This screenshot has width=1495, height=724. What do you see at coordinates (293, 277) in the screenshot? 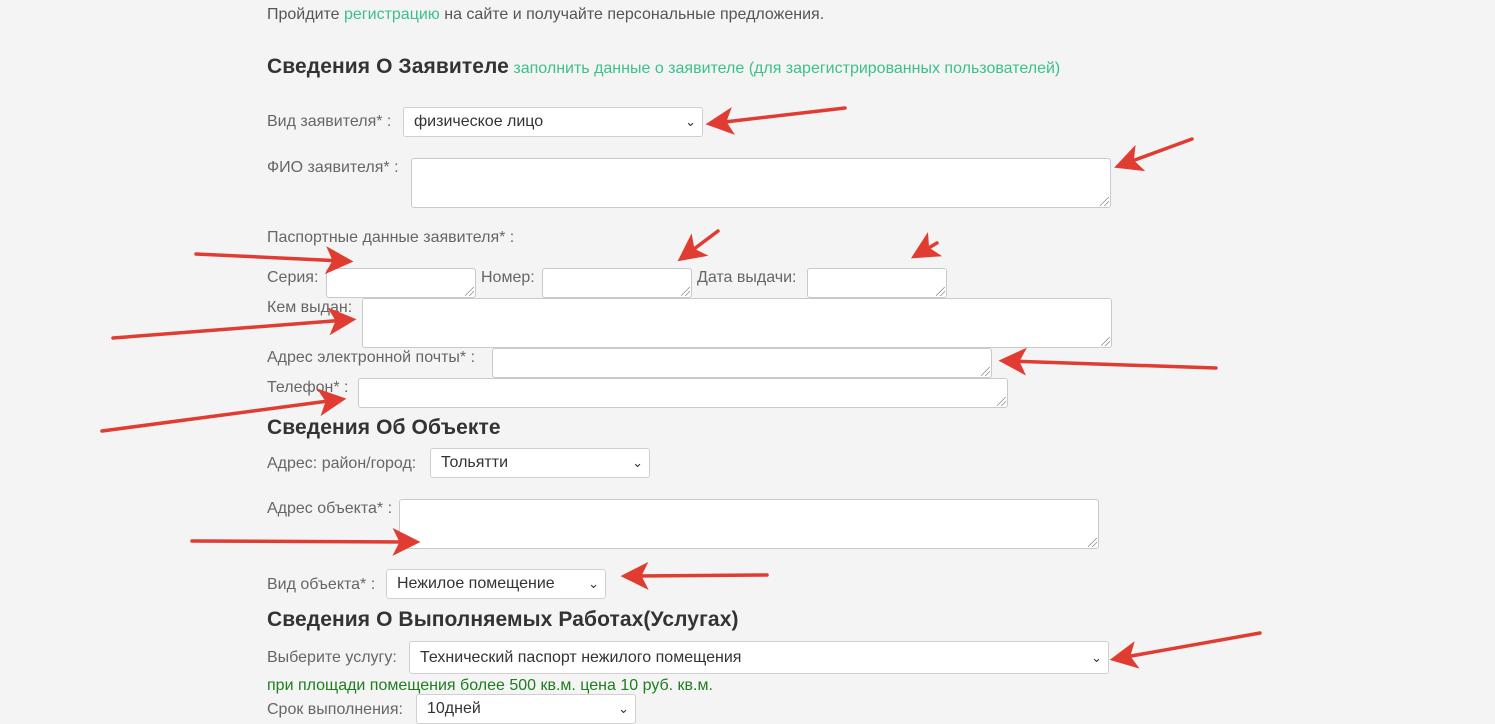
I see `passport-series-label: Серия:` at bounding box center [293, 277].